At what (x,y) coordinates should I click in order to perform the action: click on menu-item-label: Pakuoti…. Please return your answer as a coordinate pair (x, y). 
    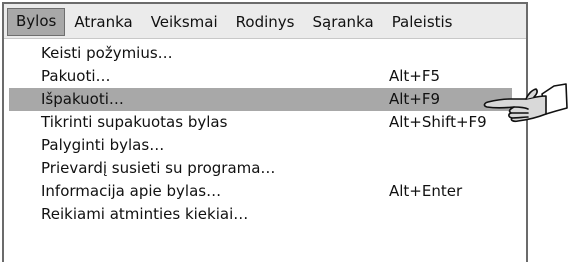
    Looking at the image, I should click on (76, 76).